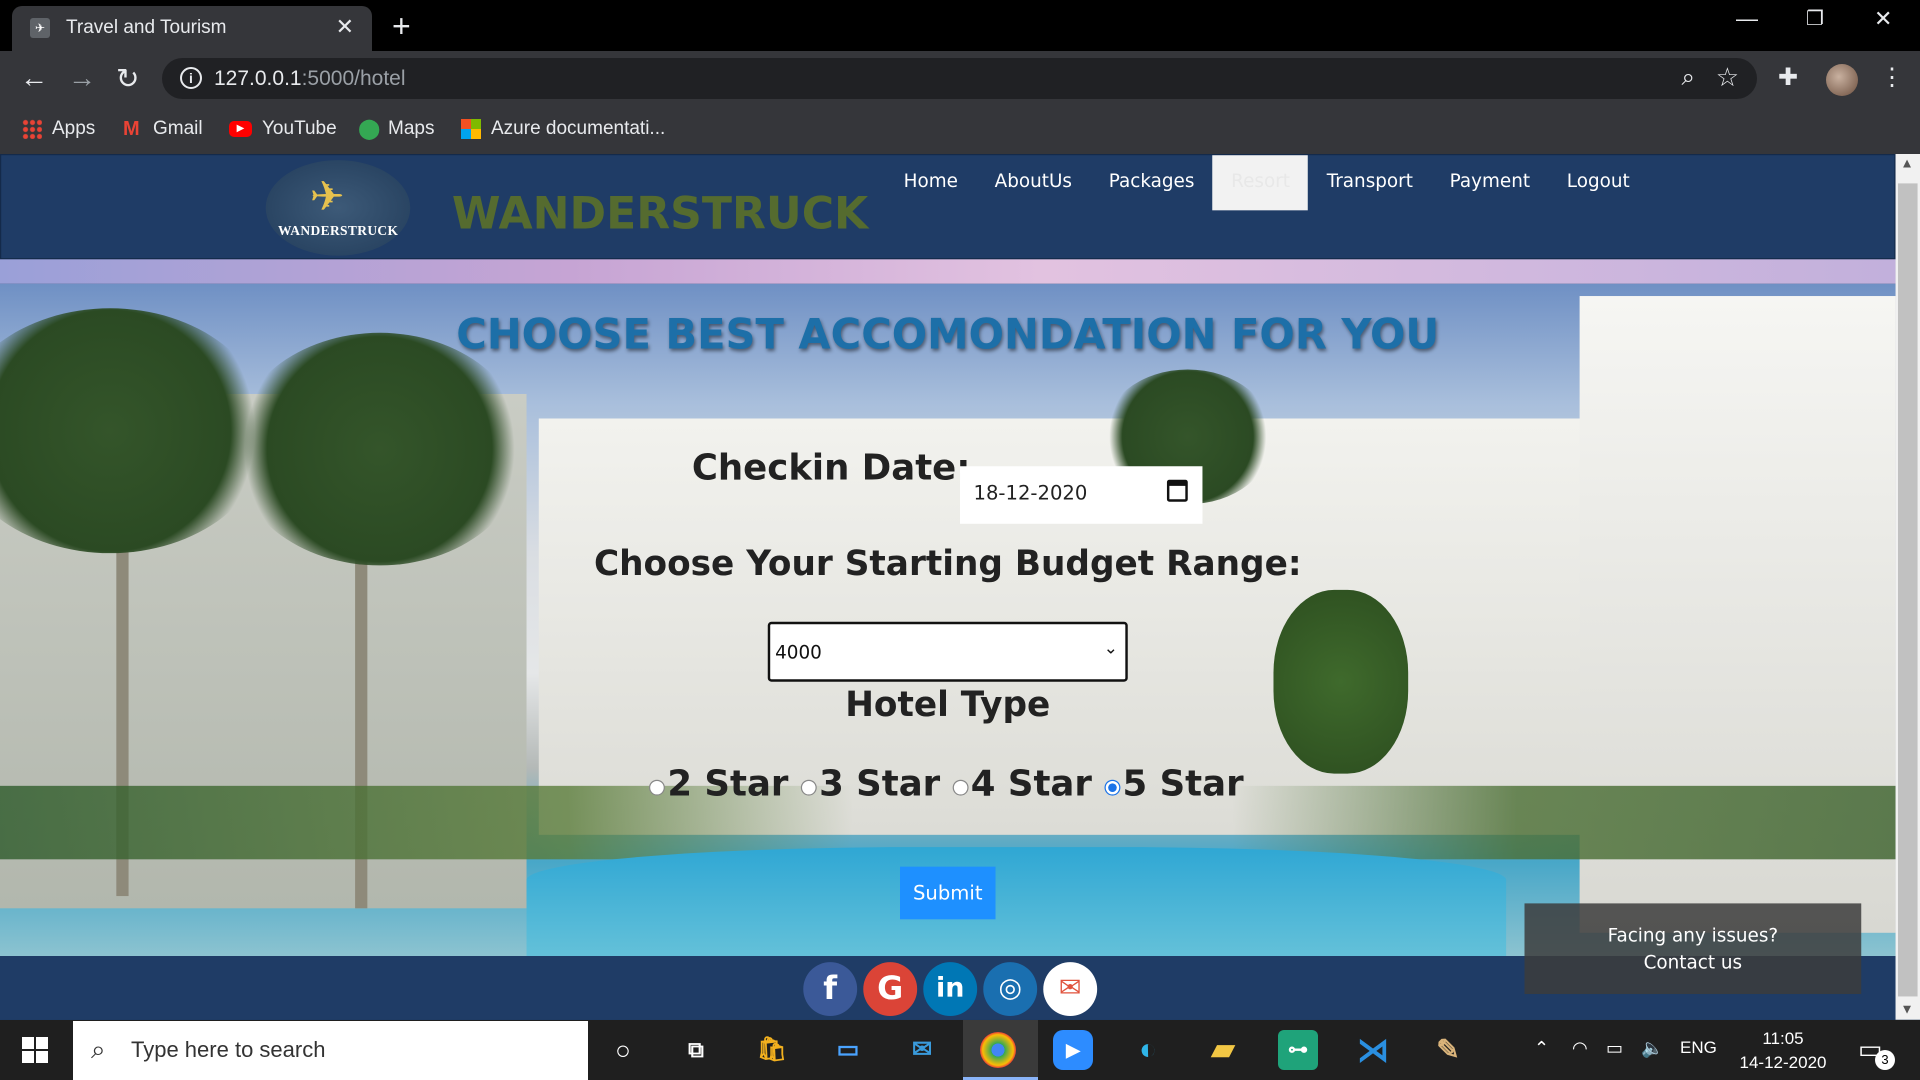  Describe the element at coordinates (880, 783) in the screenshot. I see `radio-label-3-star: 3 Star` at that location.